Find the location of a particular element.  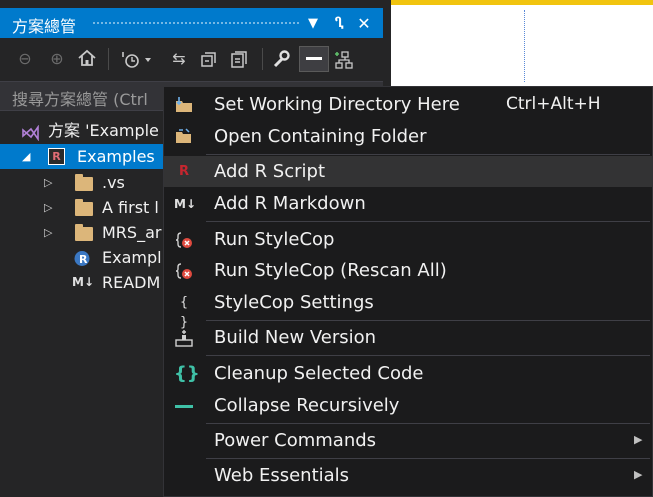

menu-item-collapse-recursively: Collapse Recursively is located at coordinates (408, 405).